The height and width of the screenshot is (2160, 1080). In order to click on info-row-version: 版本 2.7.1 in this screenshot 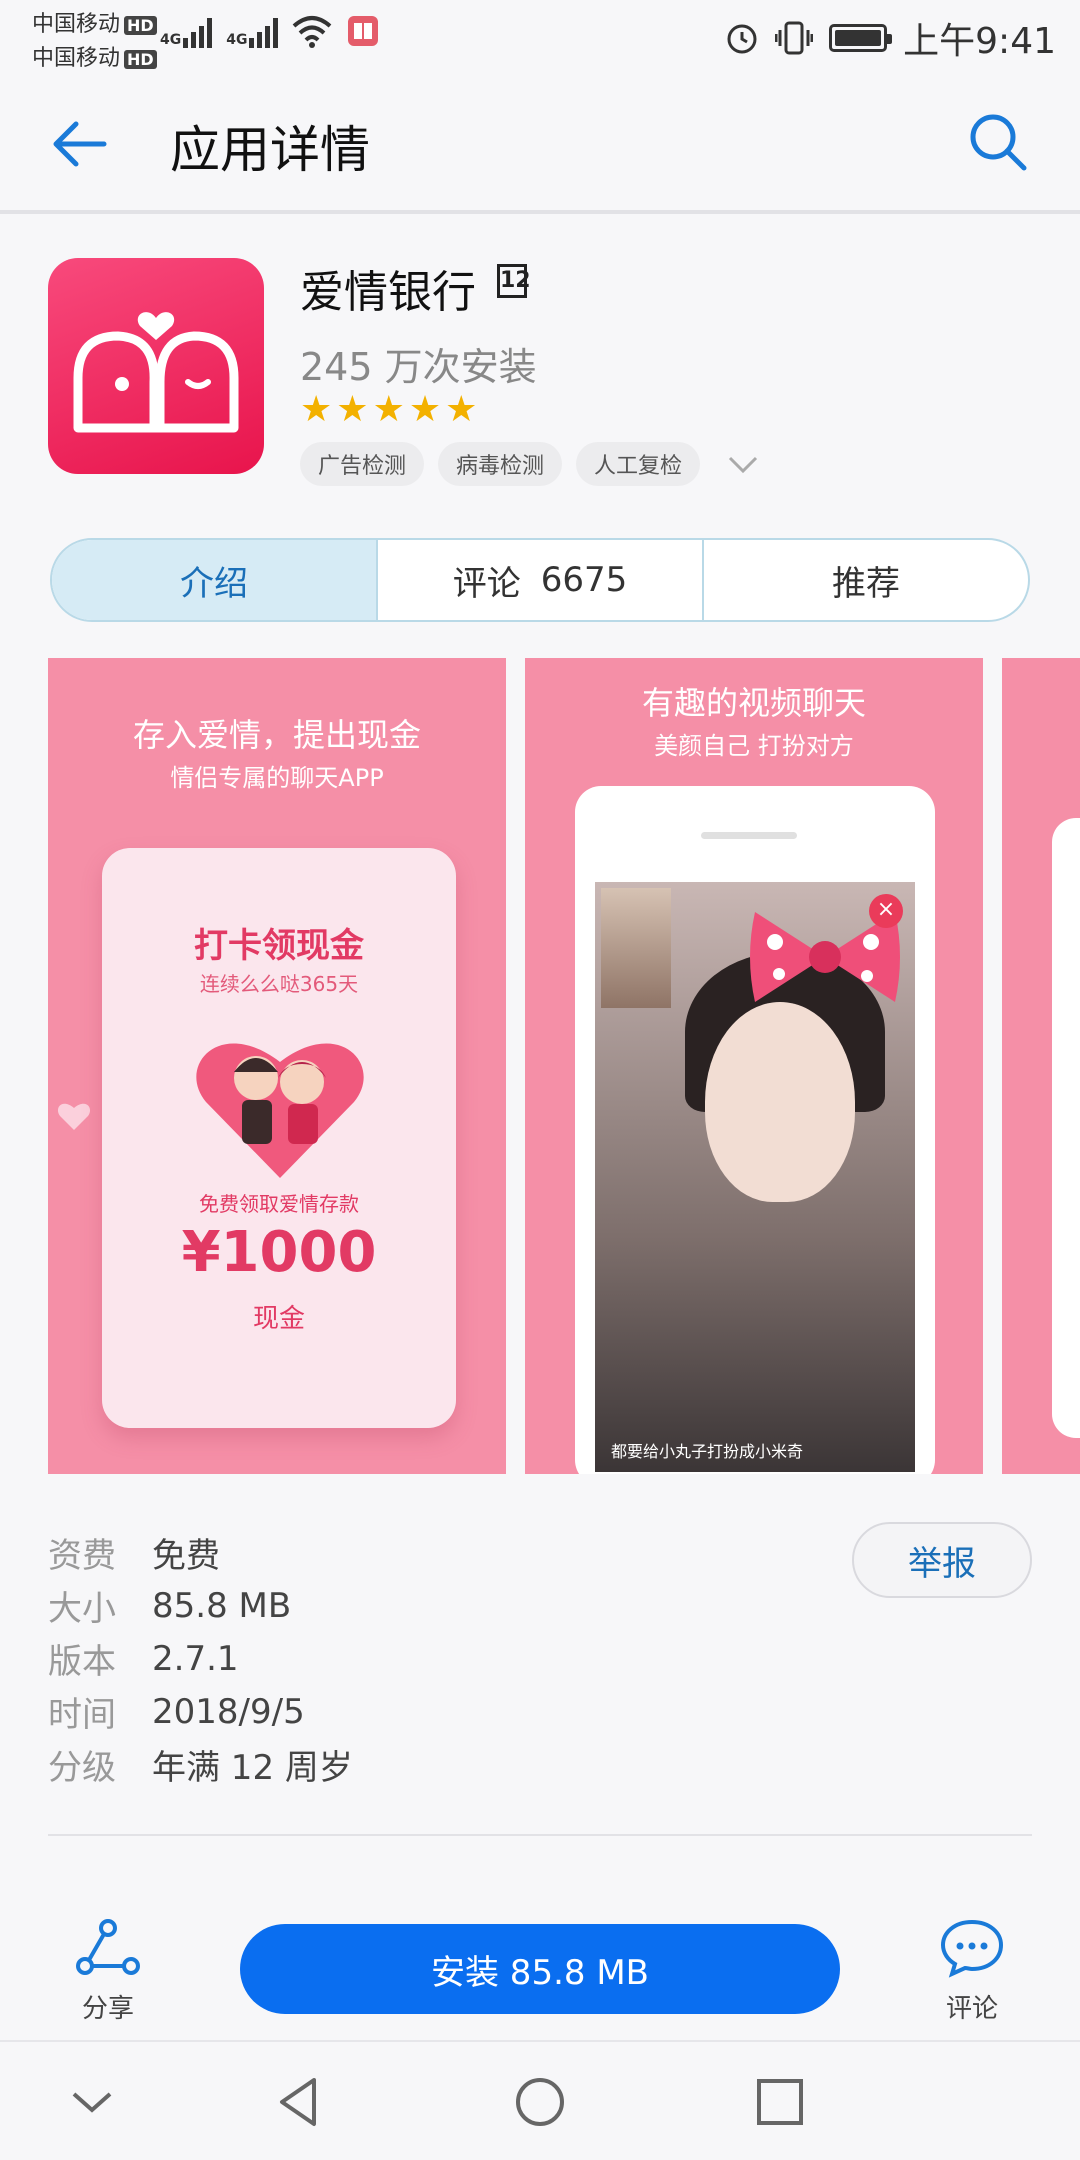, I will do `click(200, 1658)`.